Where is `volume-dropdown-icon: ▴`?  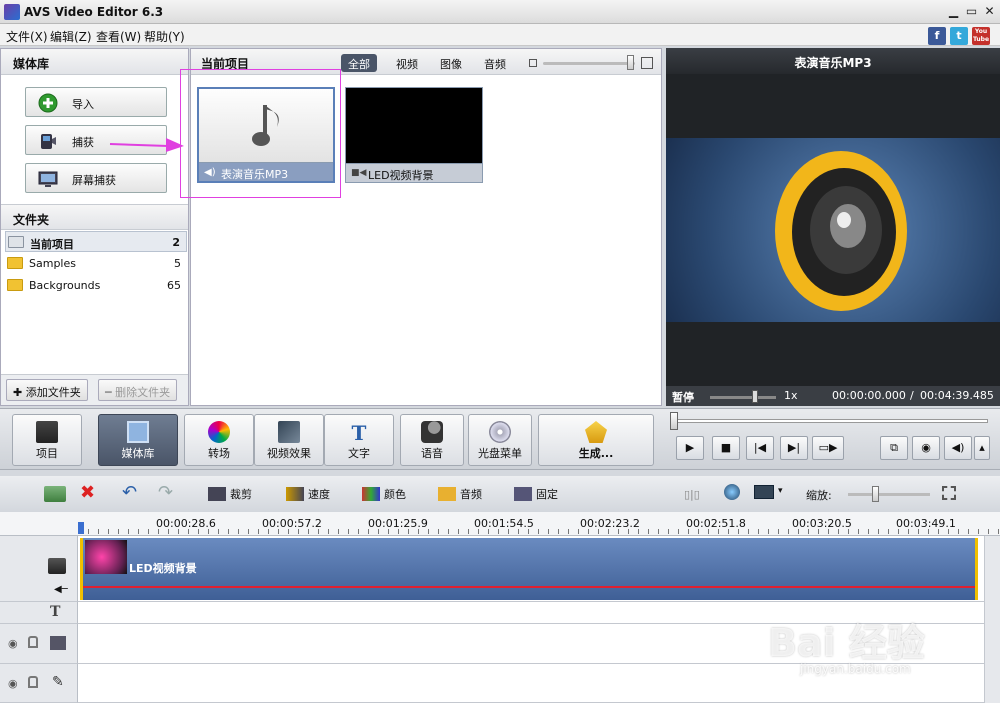 volume-dropdown-icon: ▴ is located at coordinates (982, 448).